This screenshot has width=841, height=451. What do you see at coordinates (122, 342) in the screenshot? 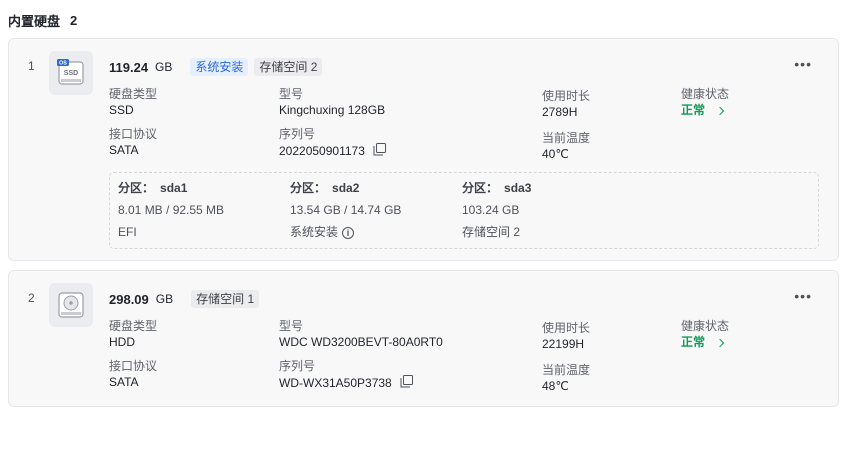
I see `field-value: HDD` at bounding box center [122, 342].